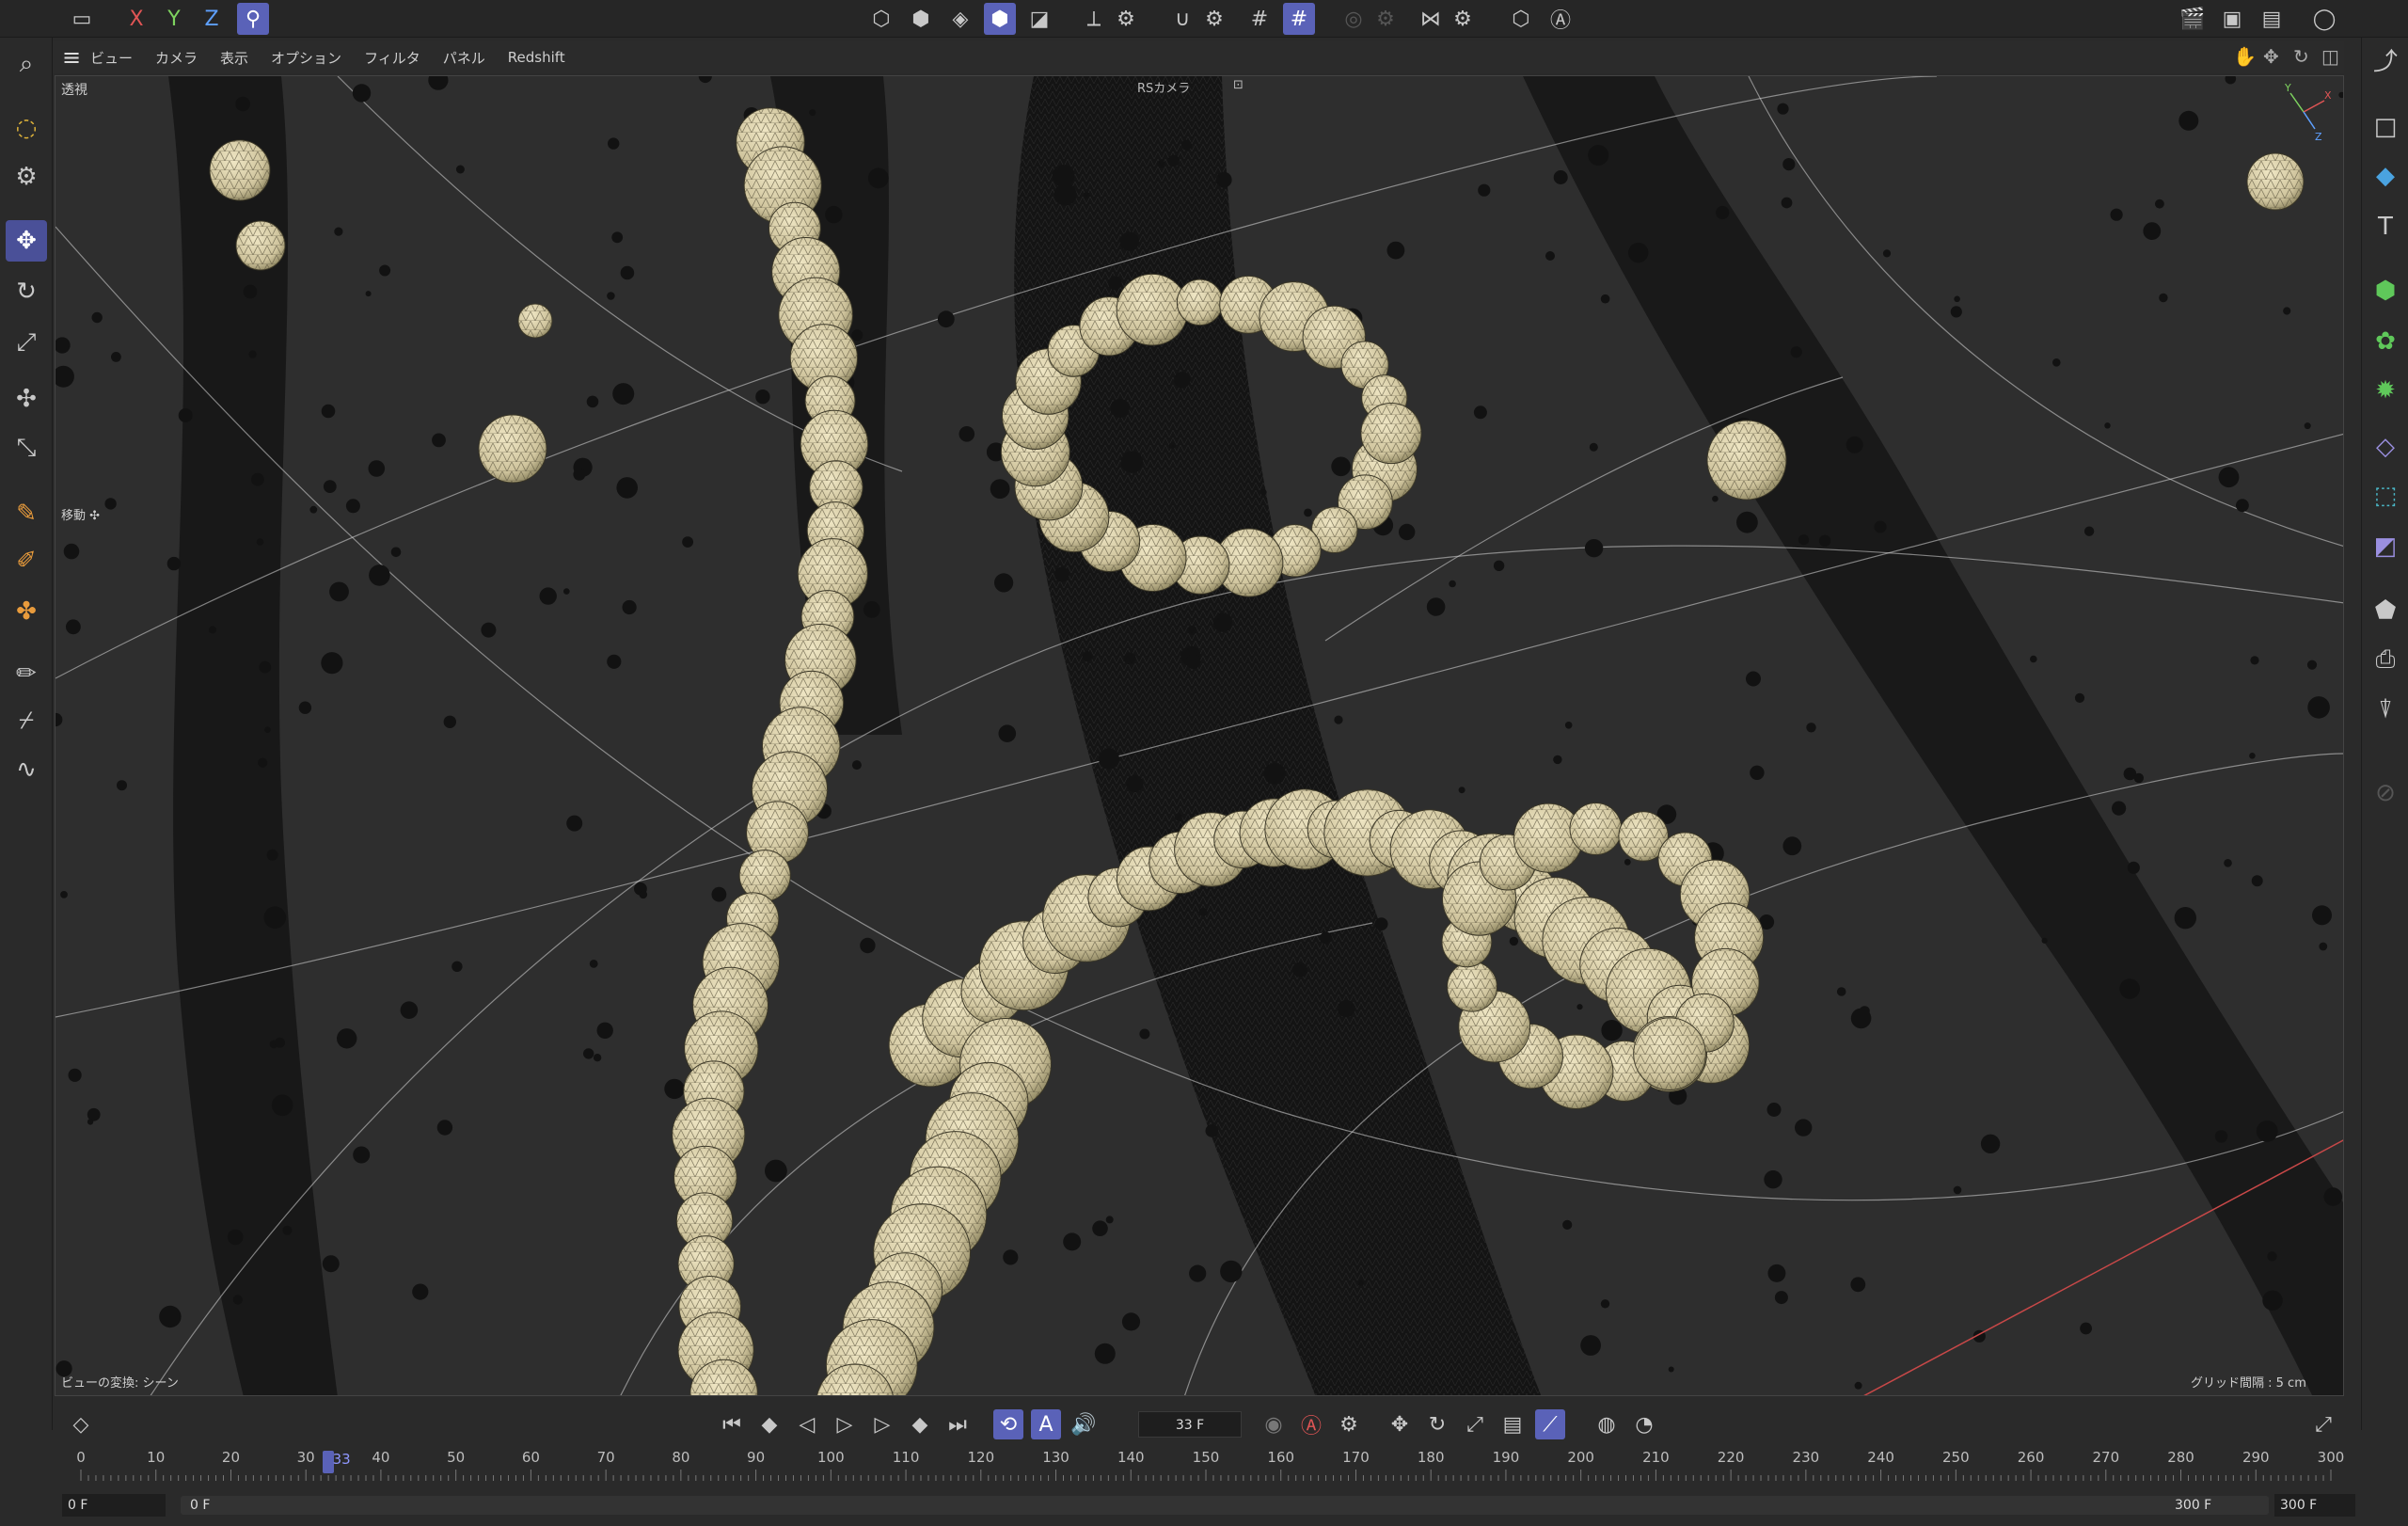 This screenshot has width=2408, height=1526. Describe the element at coordinates (27, 561) in the screenshot. I see `spline-sketch-icon: ✐` at that location.